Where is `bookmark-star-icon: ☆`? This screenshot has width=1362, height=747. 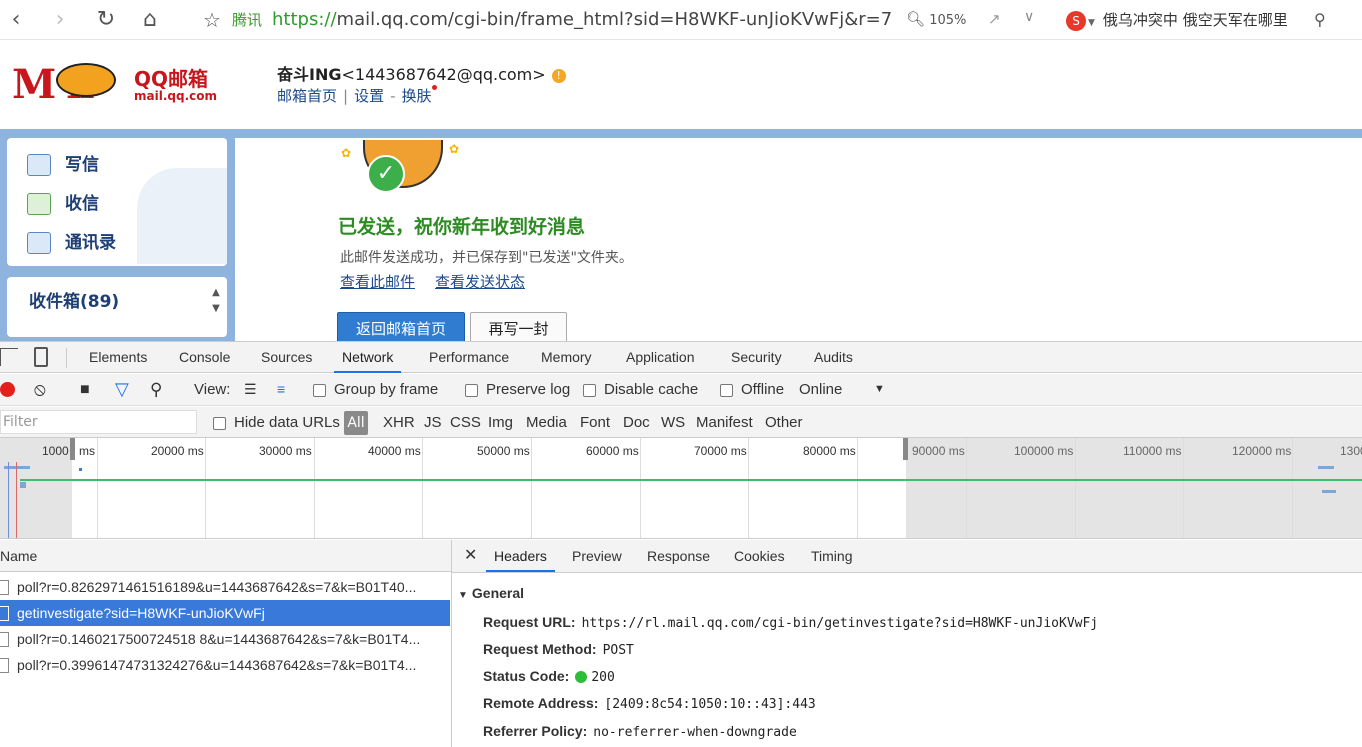
bookmark-star-icon: ☆ is located at coordinates (212, 20).